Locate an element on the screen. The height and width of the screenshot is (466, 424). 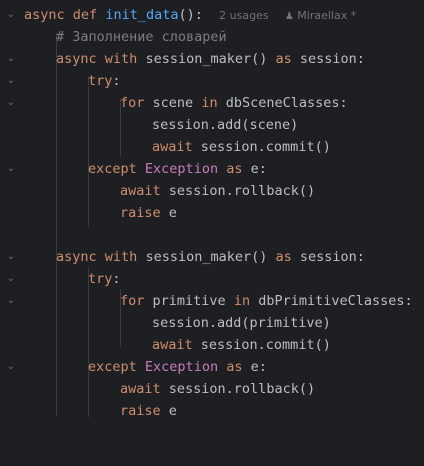
code-line-for: ⌄ for scene in dbSceneClasses: is located at coordinates (212, 103).